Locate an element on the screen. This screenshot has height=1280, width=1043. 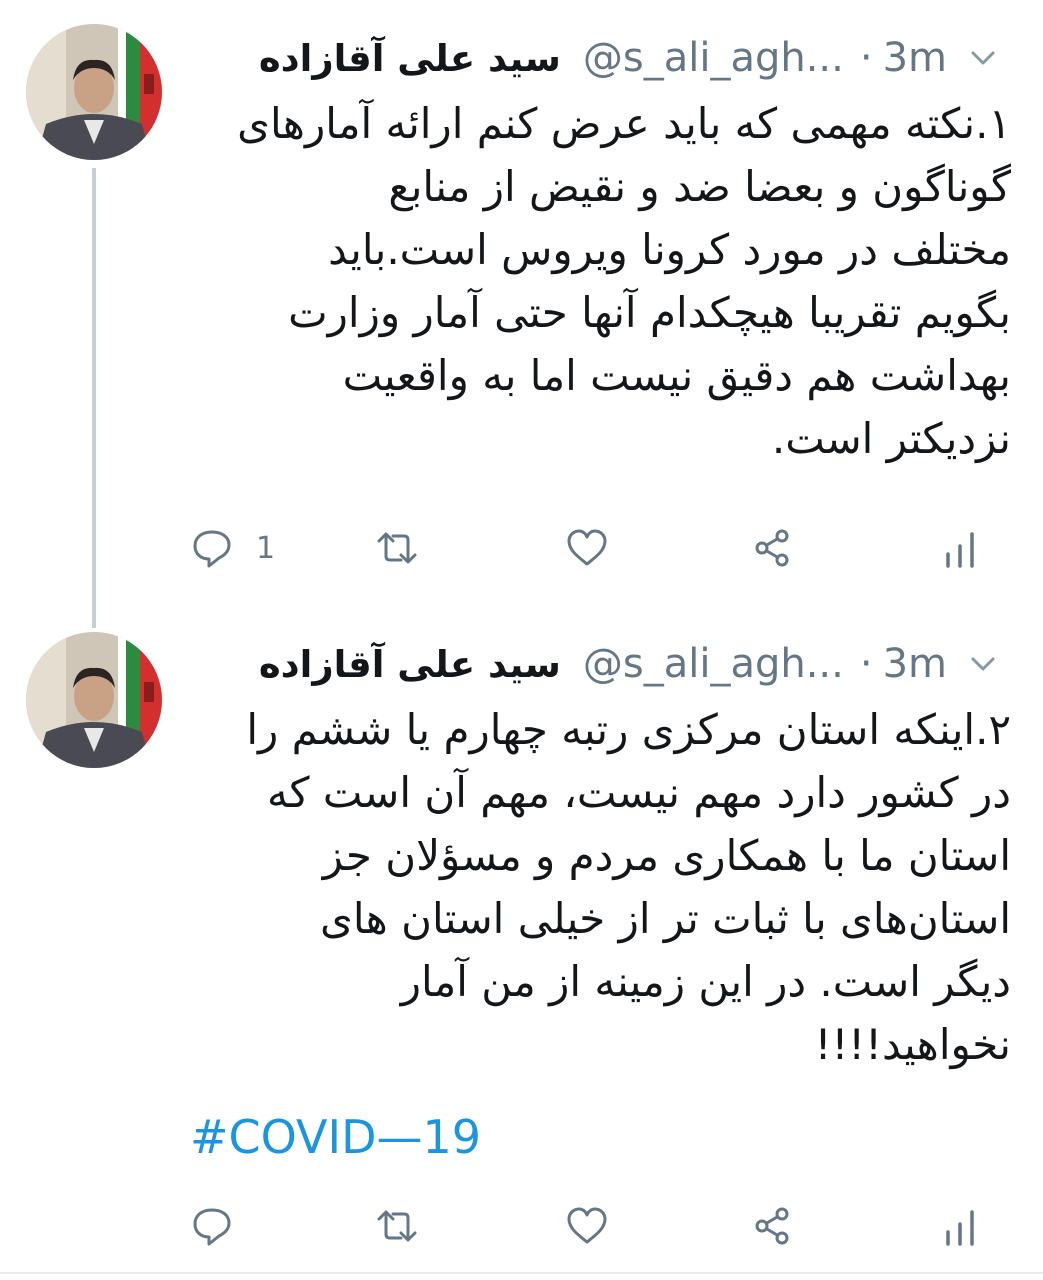
tweet-line: گوناگون و بعضا ضد و نقیض از منابع is located at coordinates (699, 186).